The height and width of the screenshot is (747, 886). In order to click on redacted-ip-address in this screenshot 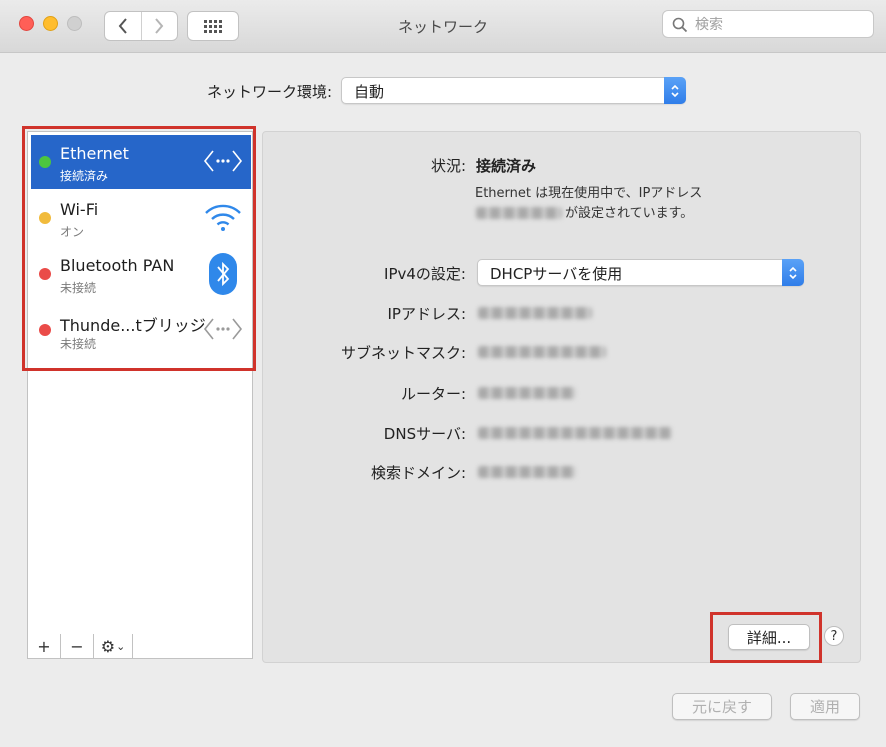, I will do `click(535, 313)`.